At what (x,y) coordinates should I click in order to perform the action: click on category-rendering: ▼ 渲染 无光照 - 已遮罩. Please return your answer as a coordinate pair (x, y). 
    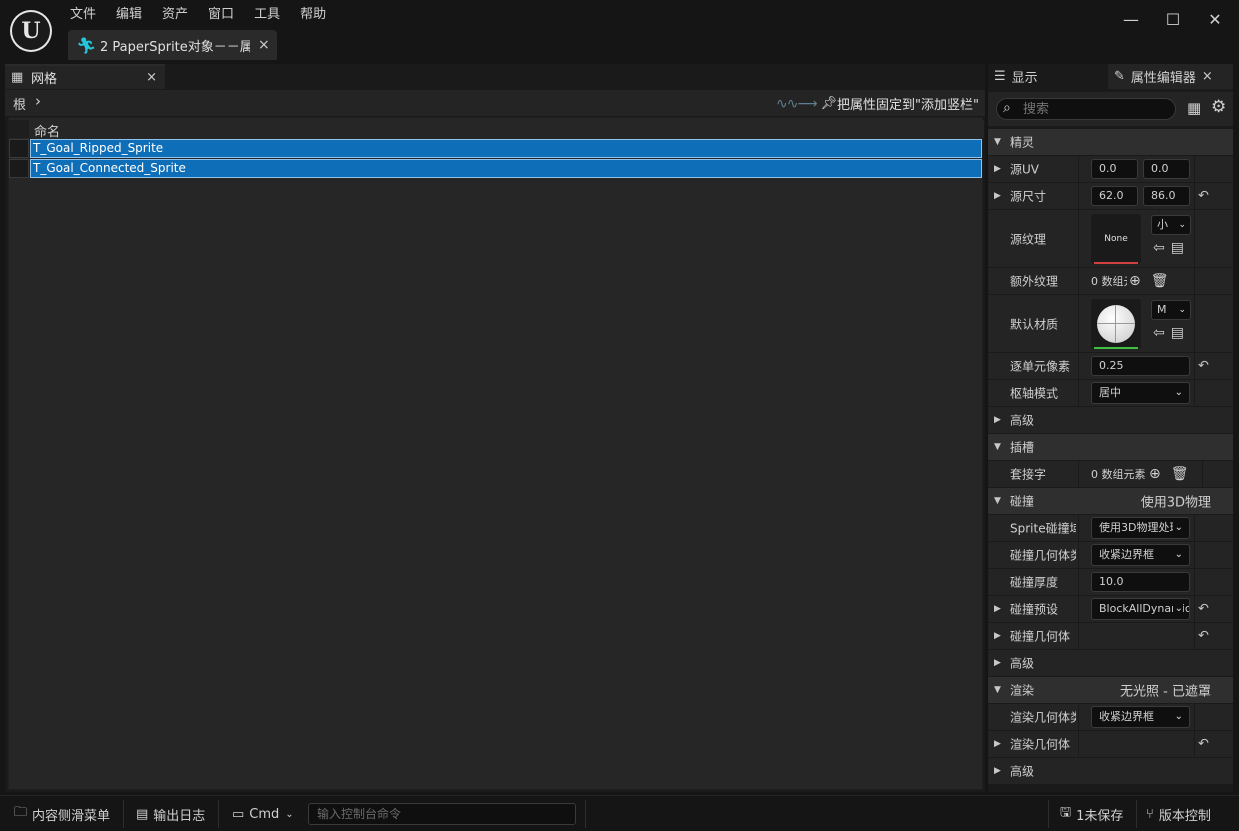
    Looking at the image, I should click on (1110, 690).